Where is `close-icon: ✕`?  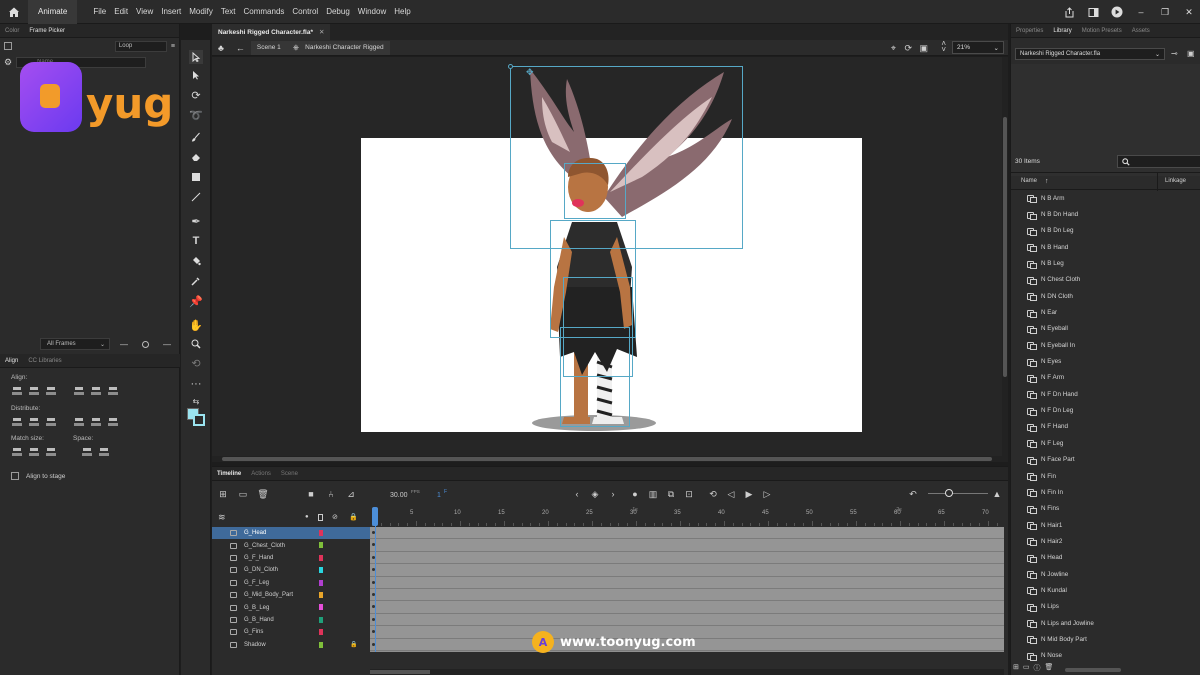
close-icon: ✕ is located at coordinates (1189, 12).